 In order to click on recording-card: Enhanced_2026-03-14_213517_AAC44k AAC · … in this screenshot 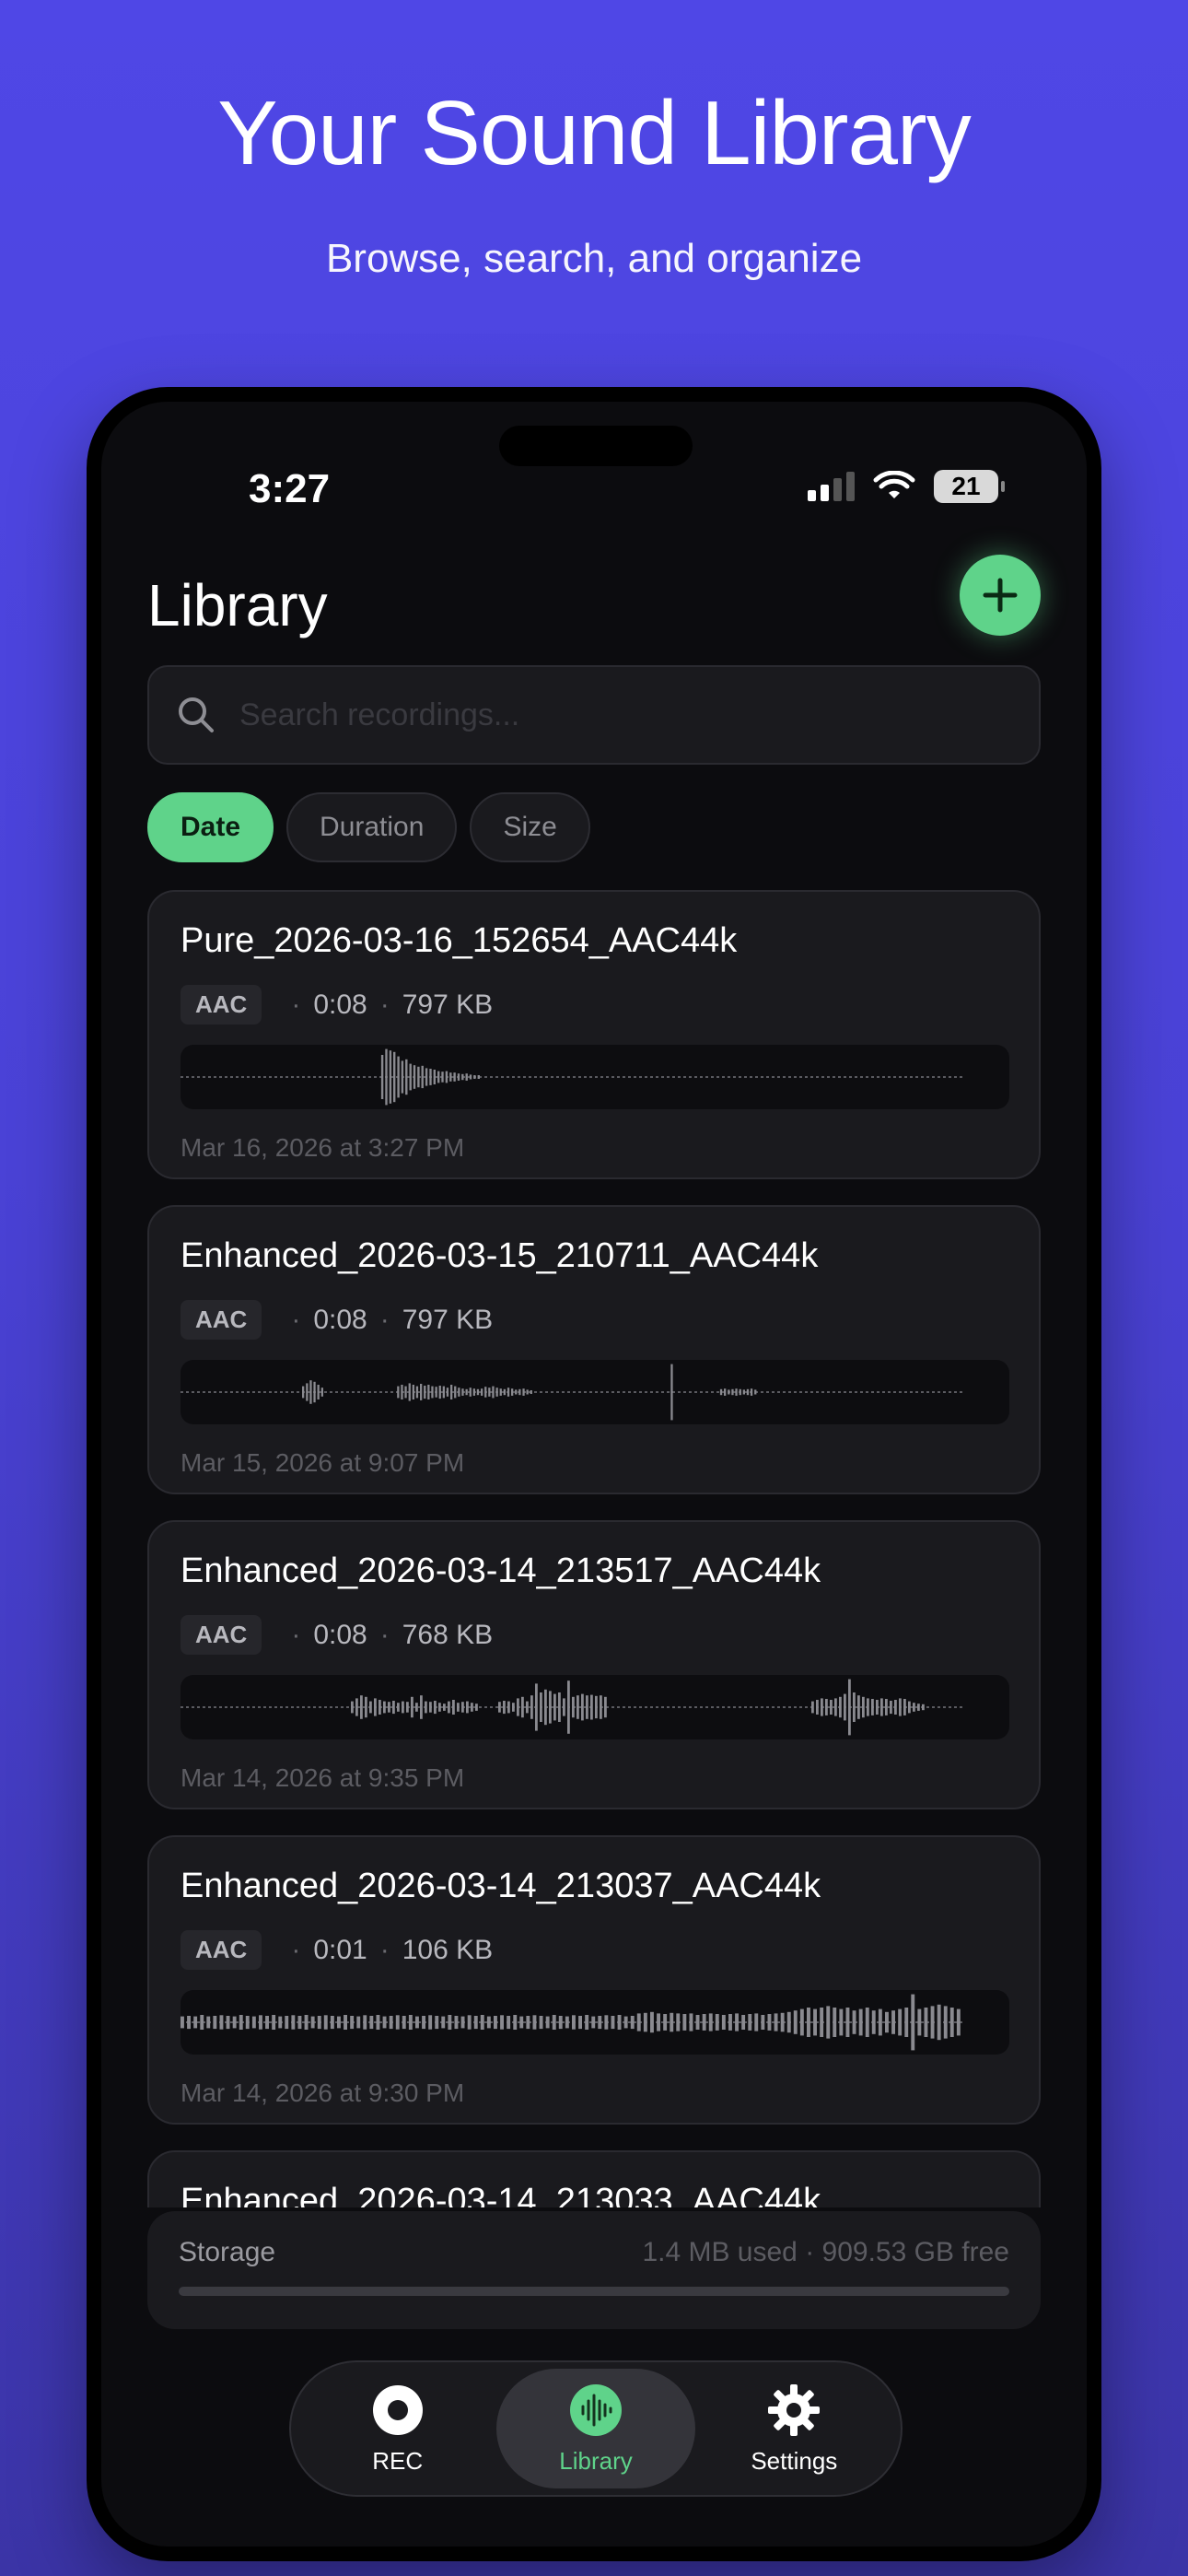, I will do `click(594, 1664)`.